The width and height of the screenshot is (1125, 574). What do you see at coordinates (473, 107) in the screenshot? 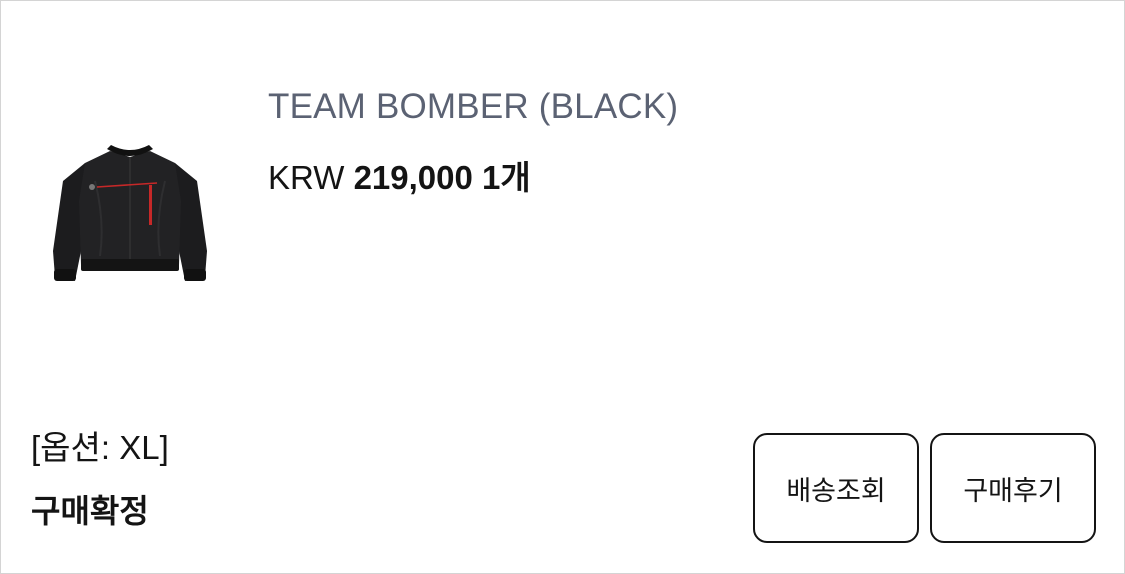
I see `product-name: TEAM BOMBER (BLACK)` at bounding box center [473, 107].